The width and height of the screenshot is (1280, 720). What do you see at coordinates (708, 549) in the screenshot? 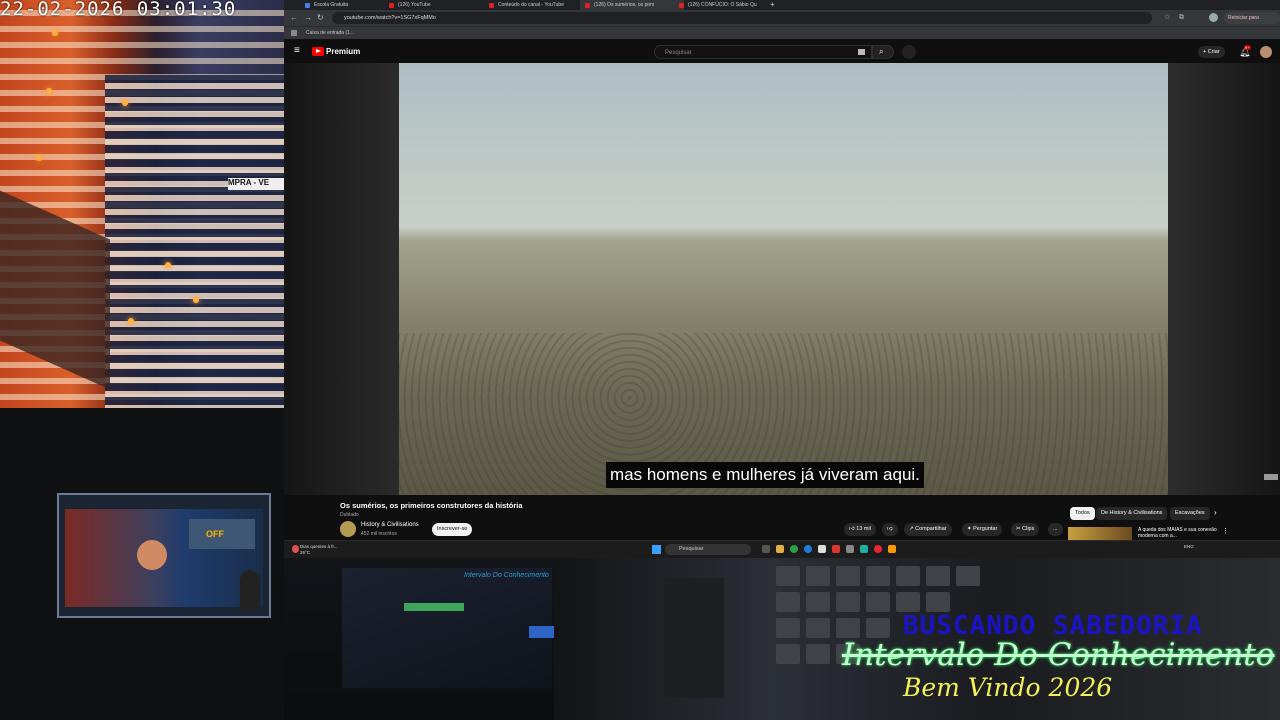
I see `taskbar-search: Pesquisar` at bounding box center [708, 549].